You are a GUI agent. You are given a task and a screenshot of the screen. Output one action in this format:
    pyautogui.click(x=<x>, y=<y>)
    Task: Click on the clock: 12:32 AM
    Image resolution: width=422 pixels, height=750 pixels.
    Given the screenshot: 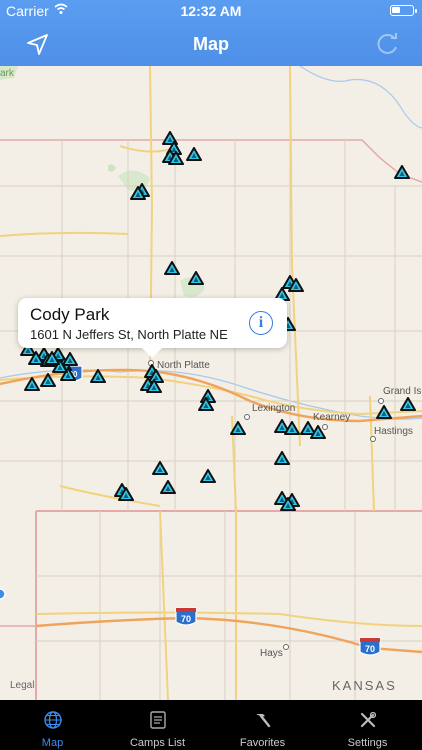 What is the action you would take?
    pyautogui.click(x=211, y=11)
    